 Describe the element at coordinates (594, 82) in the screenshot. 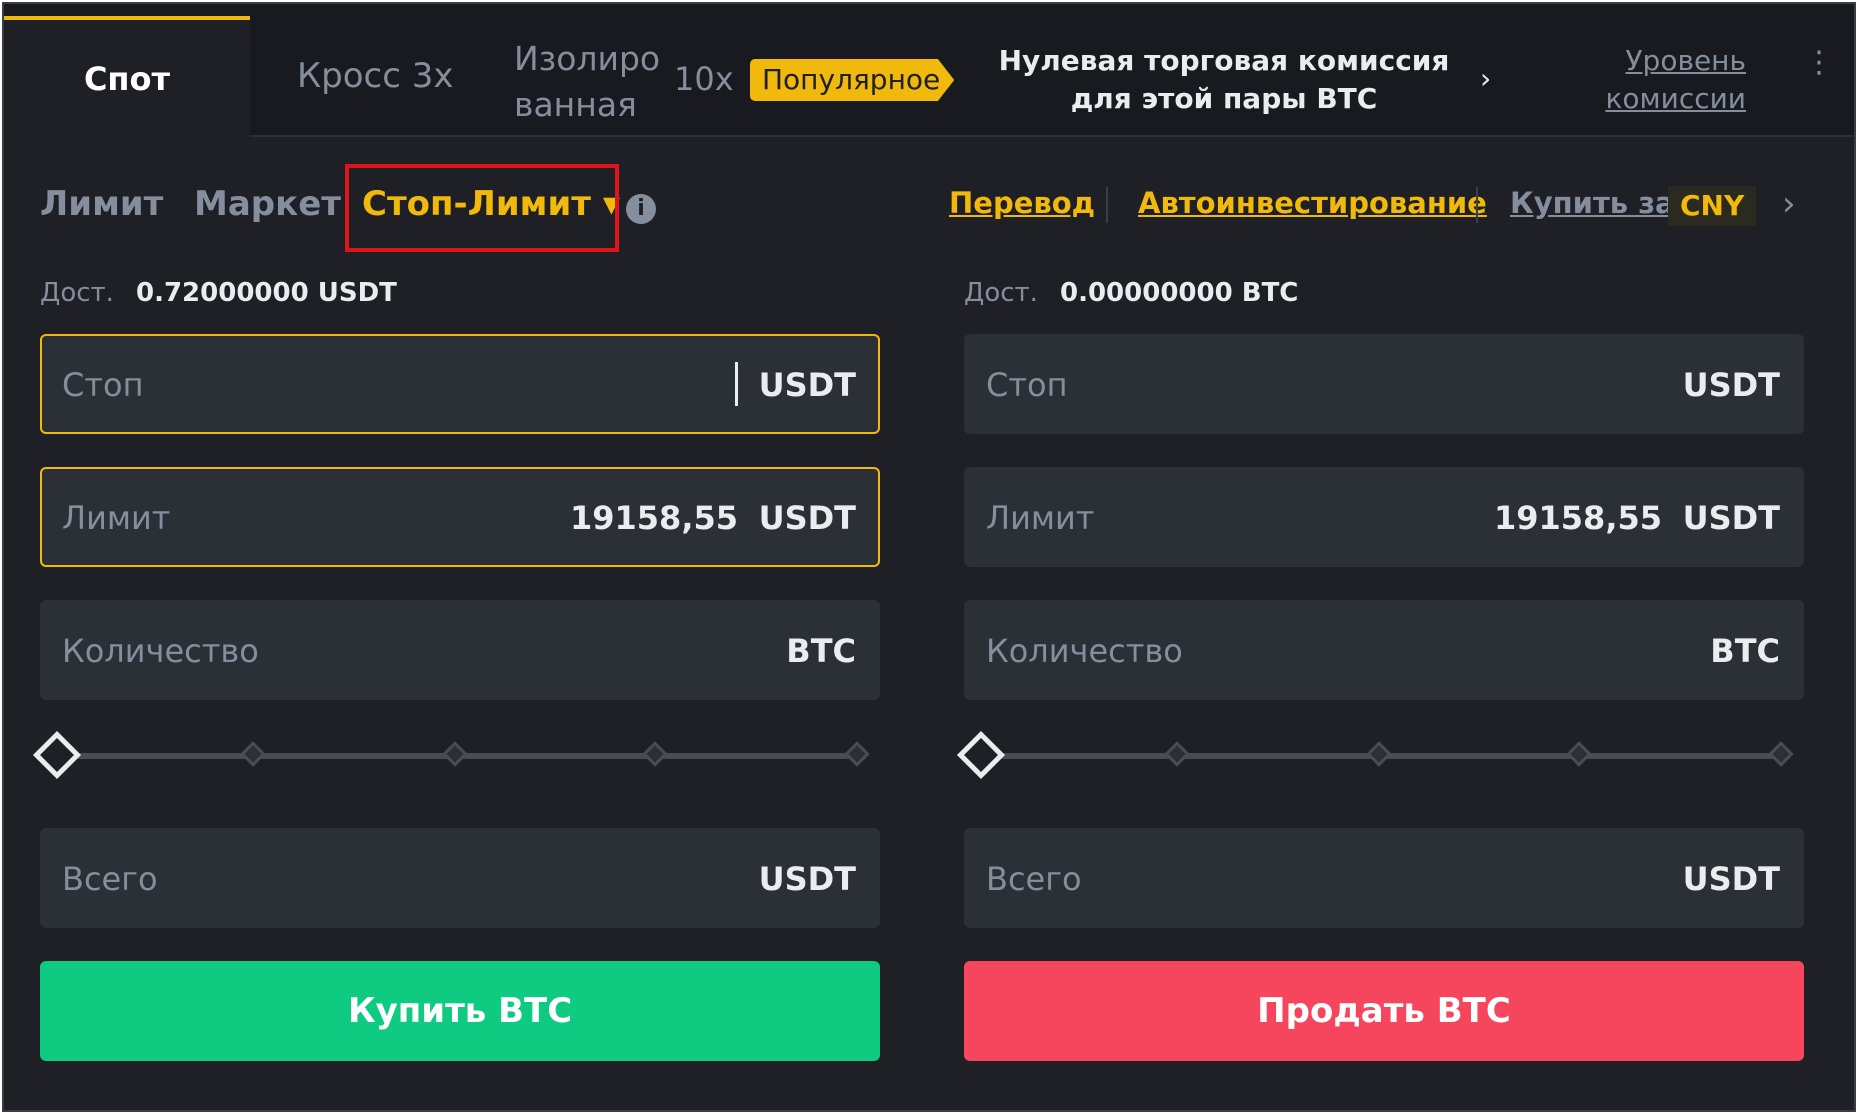

I see `tab-isolated-margin: Изолиро ванная` at that location.